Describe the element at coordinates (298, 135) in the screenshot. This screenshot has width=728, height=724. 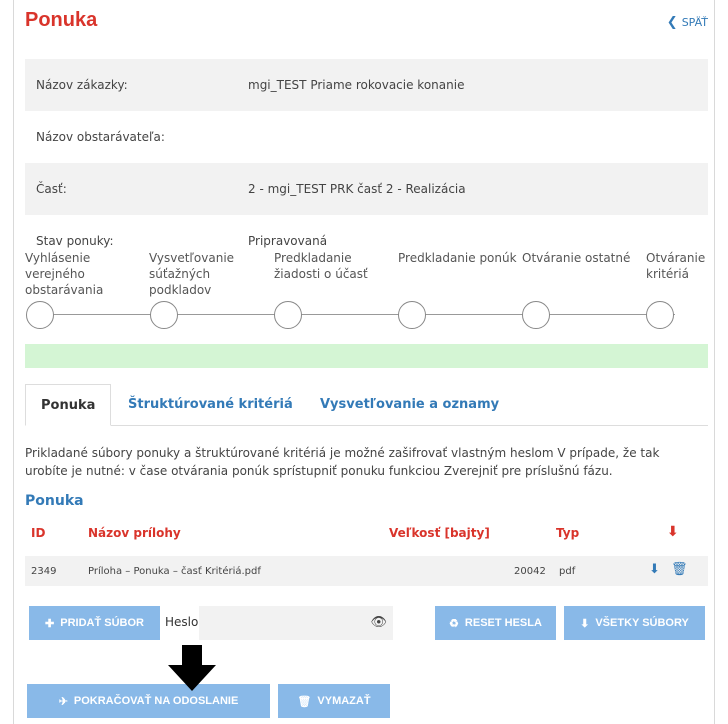
I see `redacted-value` at that location.